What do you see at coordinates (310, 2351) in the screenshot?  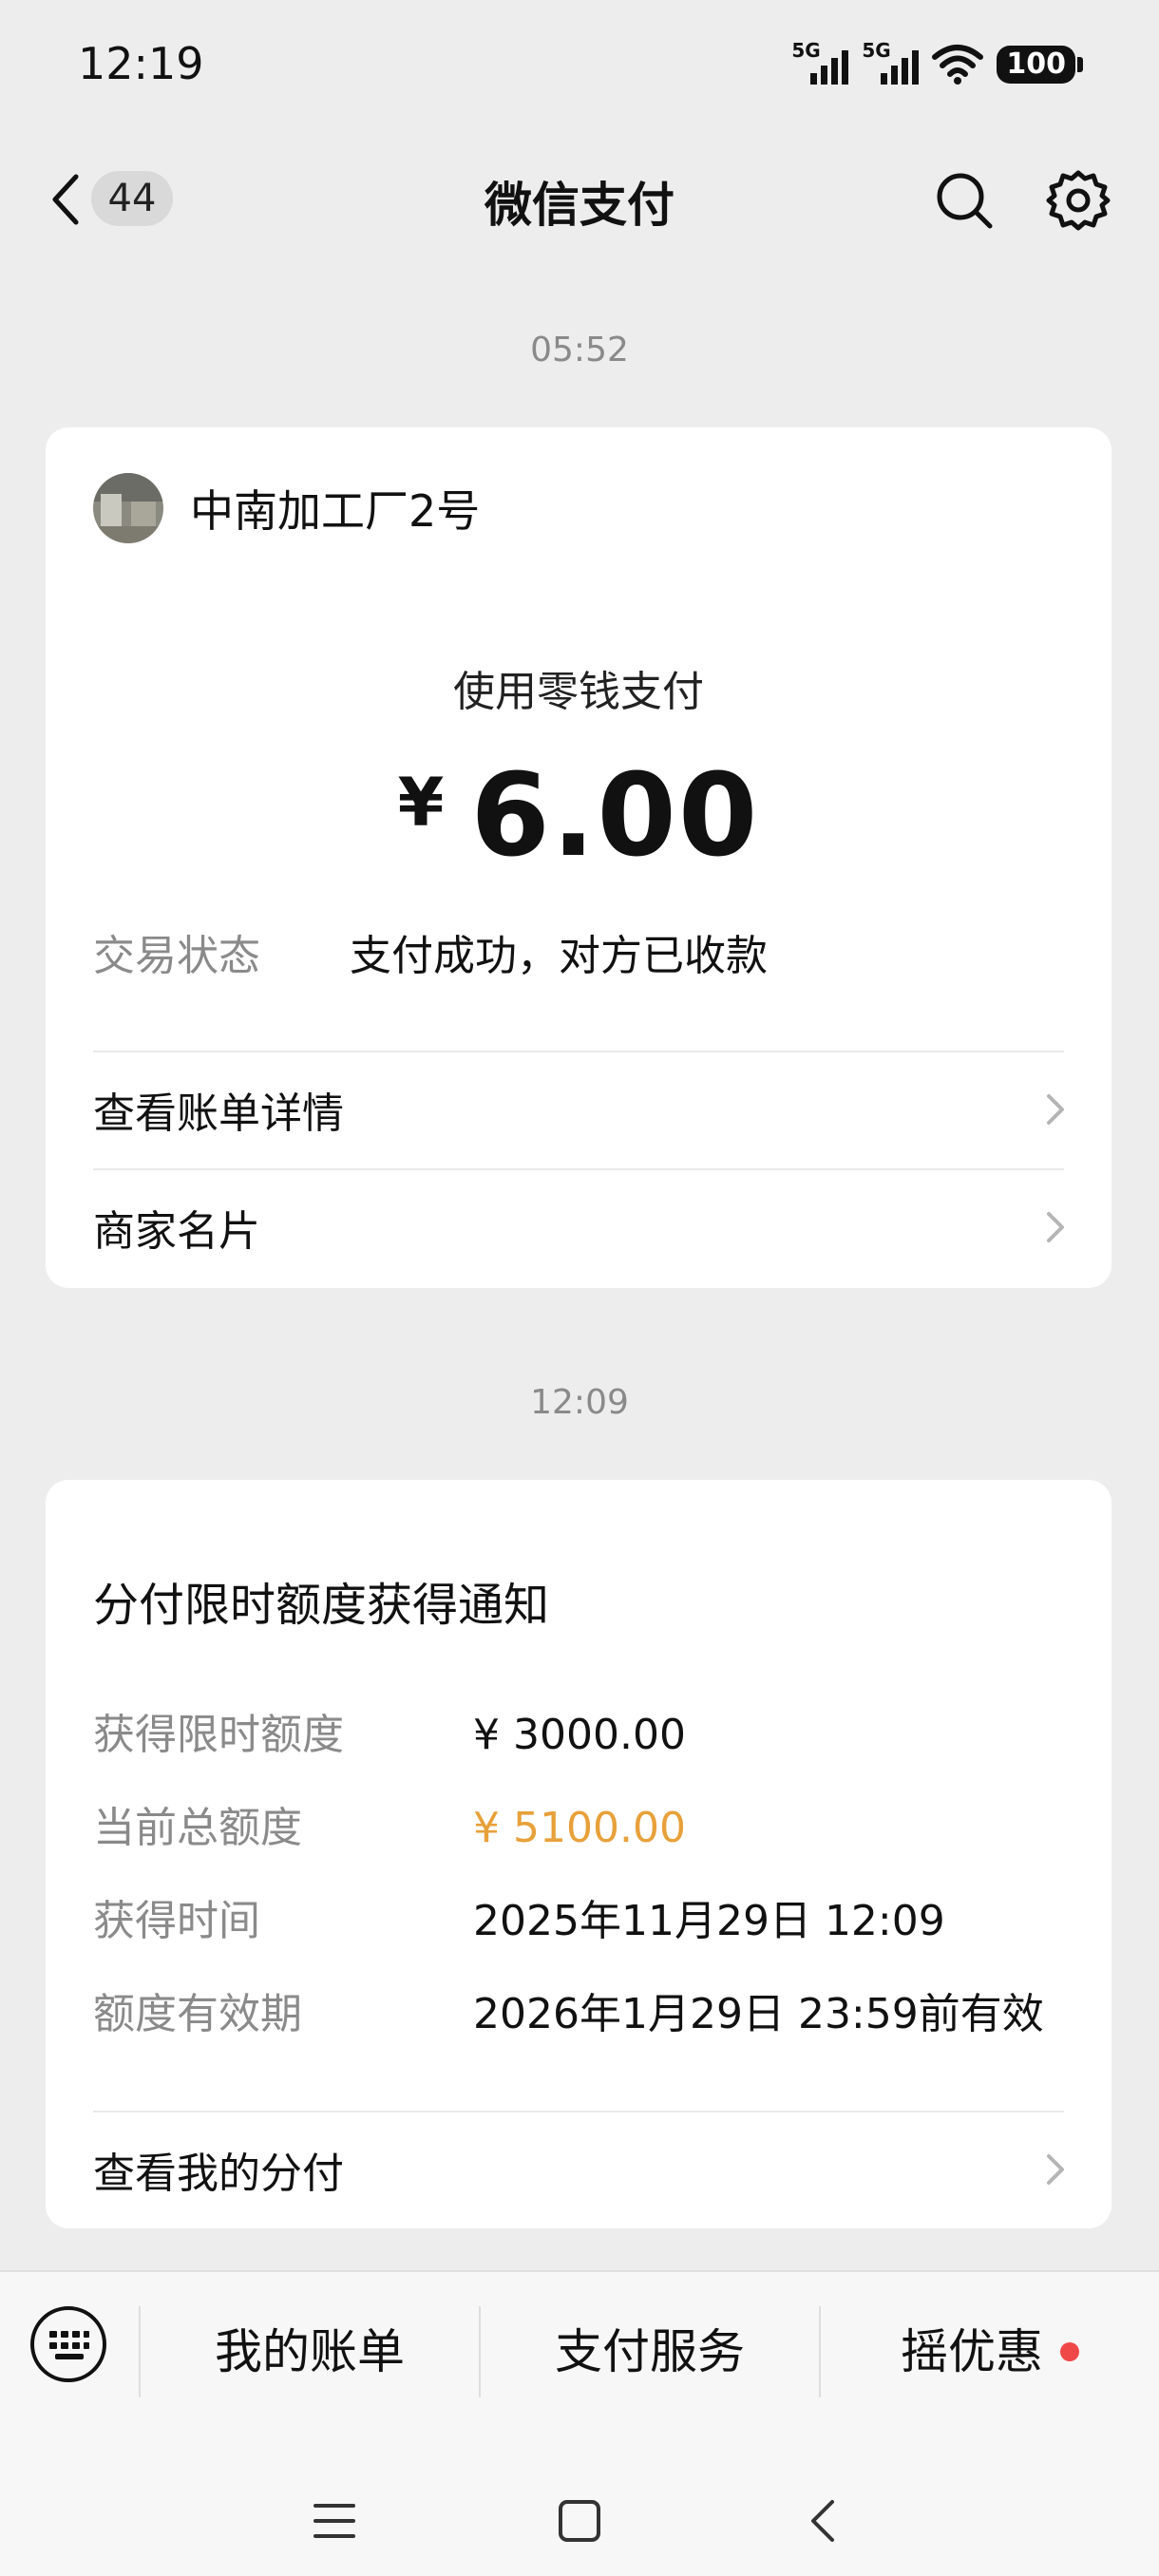 I see `menu-my-bills: 我的账单` at bounding box center [310, 2351].